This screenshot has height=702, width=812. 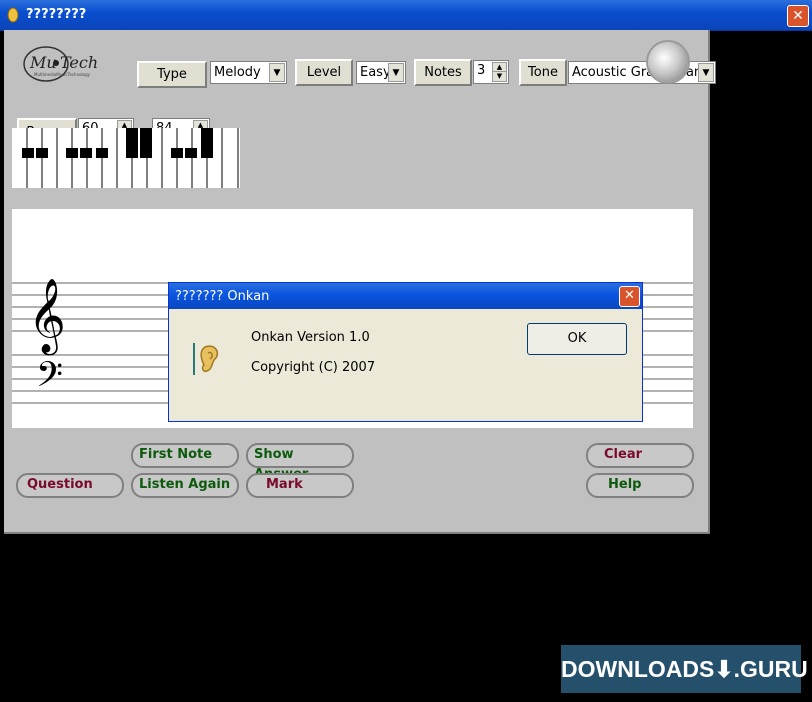 What do you see at coordinates (172, 74) in the screenshot?
I see `type-label: Type` at bounding box center [172, 74].